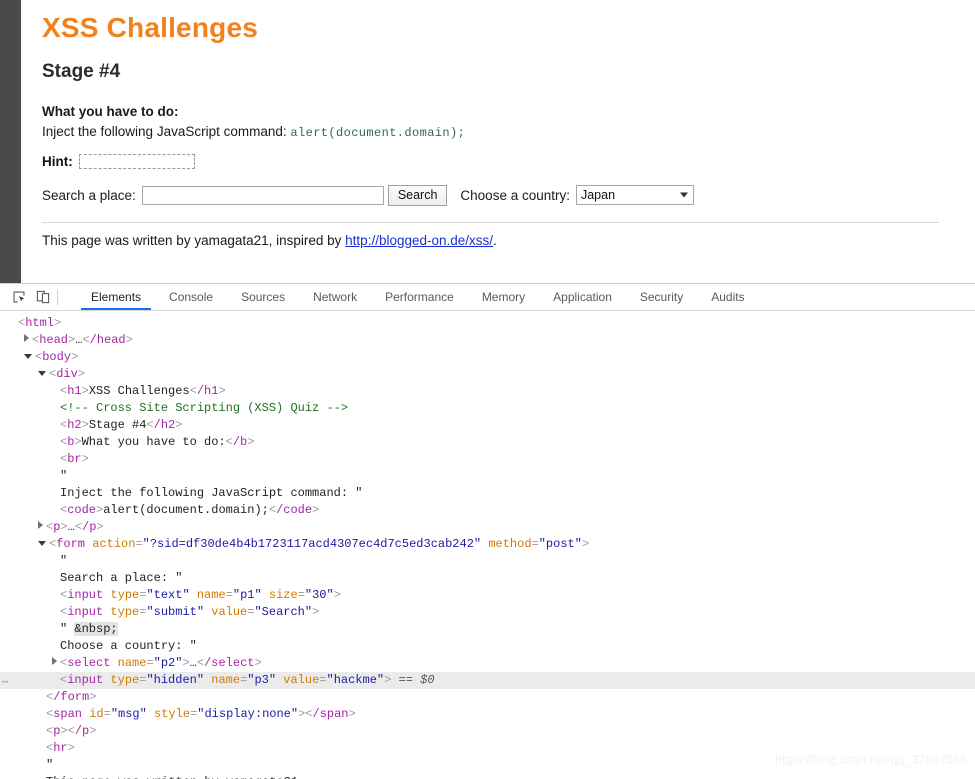 Image resolution: width=975 pixels, height=779 pixels. What do you see at coordinates (164, 131) in the screenshot?
I see `inject-instruction: Inject the following JavaScript command:` at bounding box center [164, 131].